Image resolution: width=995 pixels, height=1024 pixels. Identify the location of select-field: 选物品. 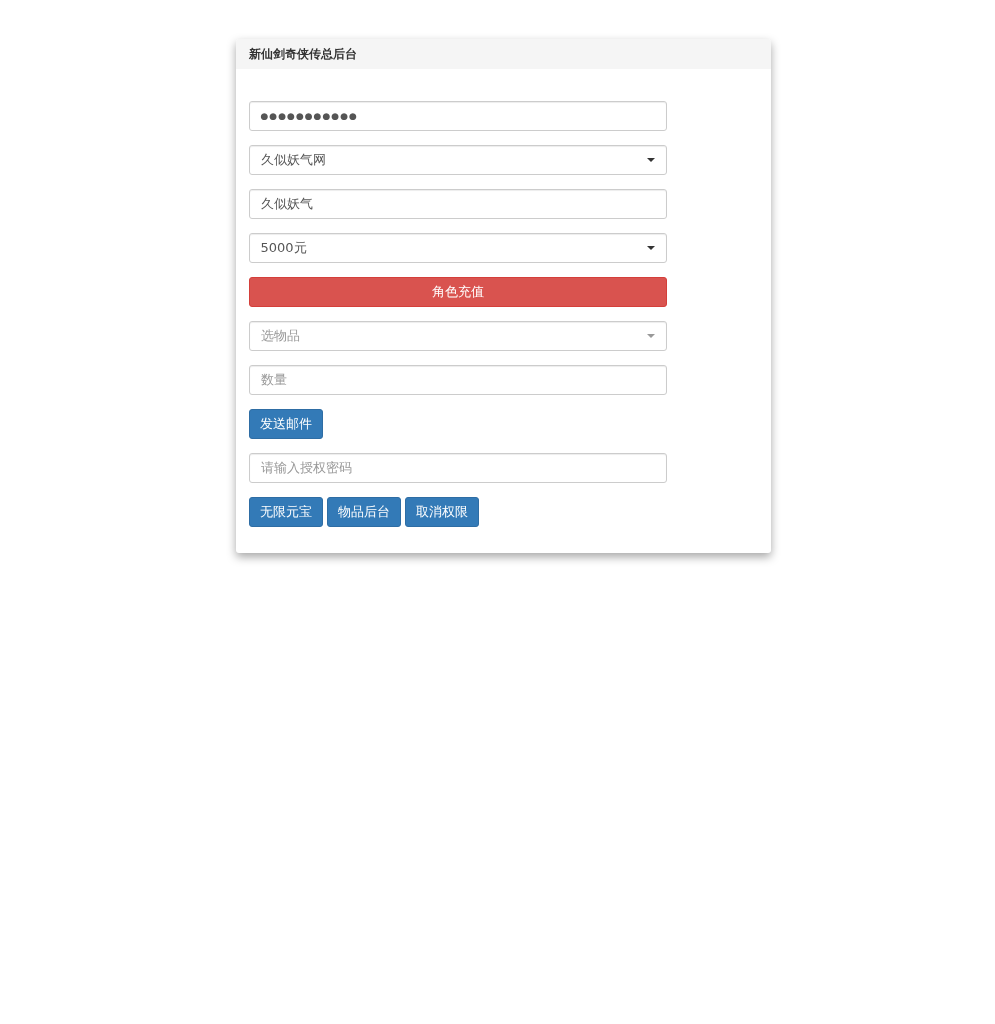
(457, 336).